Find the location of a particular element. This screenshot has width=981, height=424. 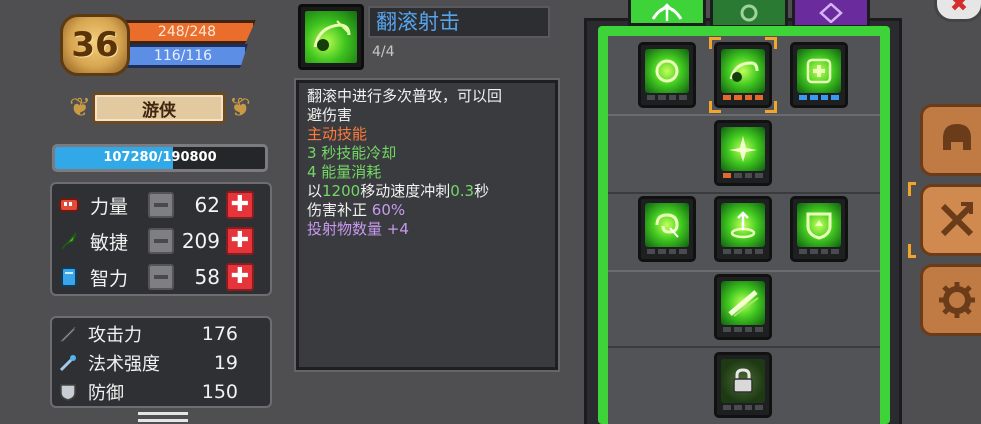

wand-icon is located at coordinates (68, 363).